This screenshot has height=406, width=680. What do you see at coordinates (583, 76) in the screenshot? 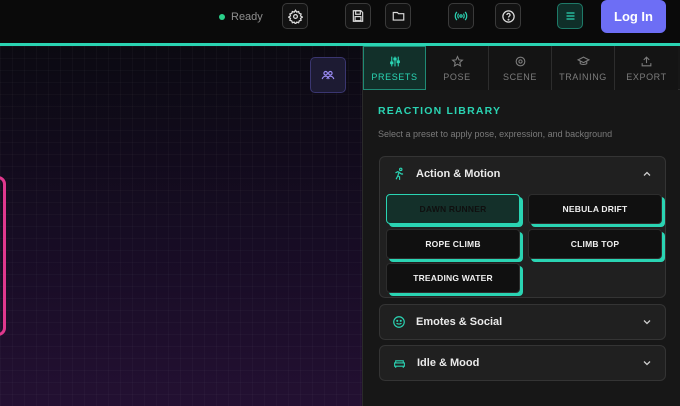
I see `tab-label: TRAINING` at bounding box center [583, 76].